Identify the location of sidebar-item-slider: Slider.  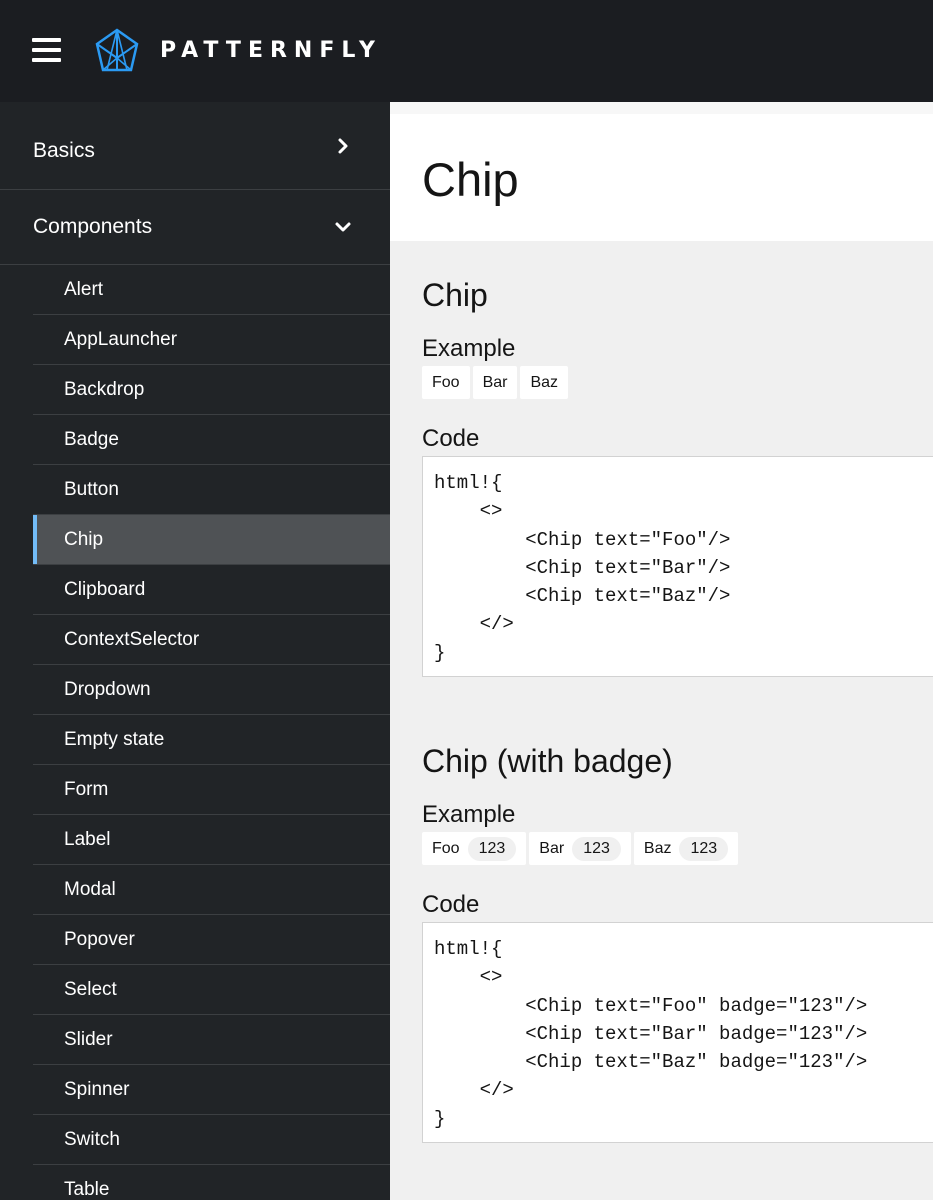
(211, 1040).